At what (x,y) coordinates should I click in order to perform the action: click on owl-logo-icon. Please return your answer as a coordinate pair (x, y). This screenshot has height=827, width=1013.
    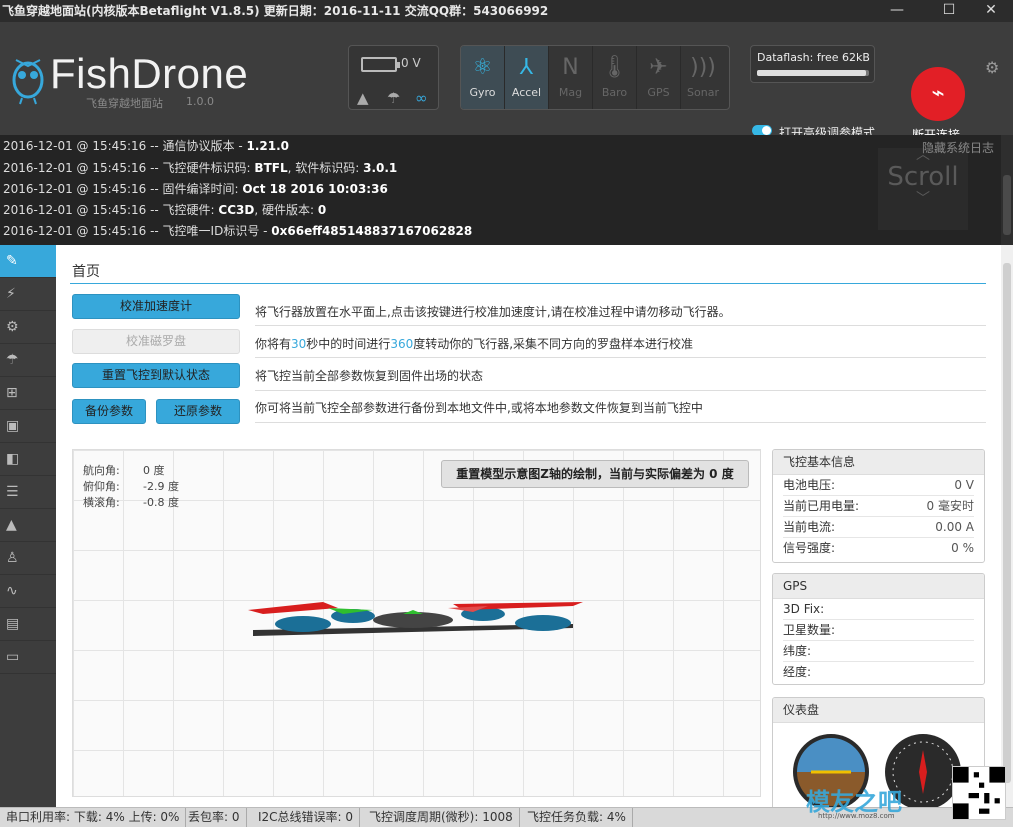
    Looking at the image, I should click on (28, 82).